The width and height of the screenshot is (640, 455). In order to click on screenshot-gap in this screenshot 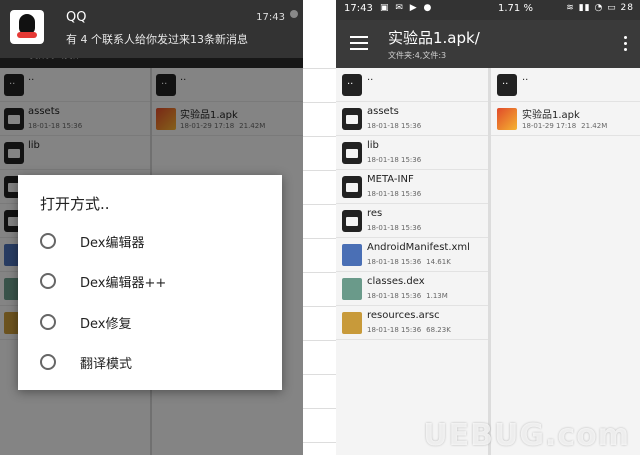, I will do `click(319, 227)`.